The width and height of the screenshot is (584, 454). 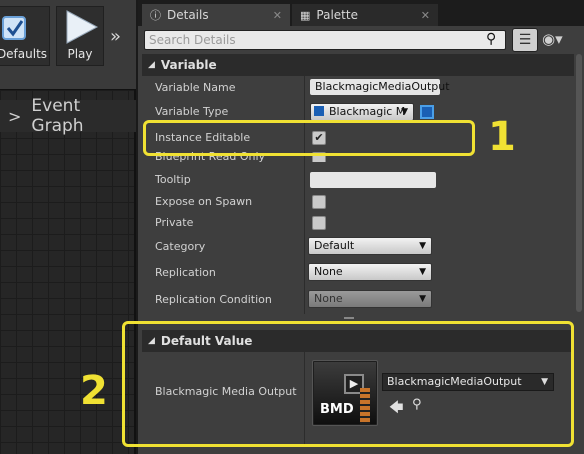 What do you see at coordinates (365, 15) in the screenshot?
I see `tab-palette: ▦ Palette ✕` at bounding box center [365, 15].